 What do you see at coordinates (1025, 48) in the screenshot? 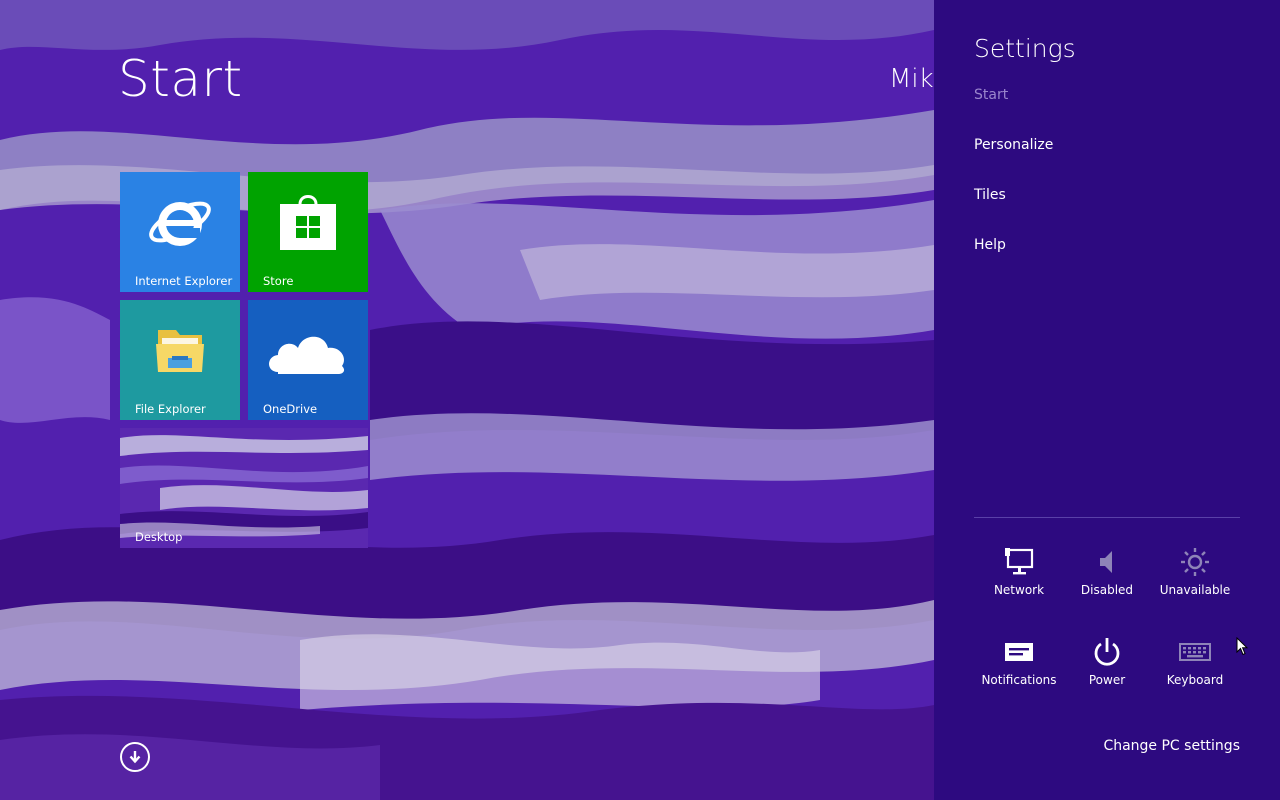
I see `settings-title: Settings` at bounding box center [1025, 48].